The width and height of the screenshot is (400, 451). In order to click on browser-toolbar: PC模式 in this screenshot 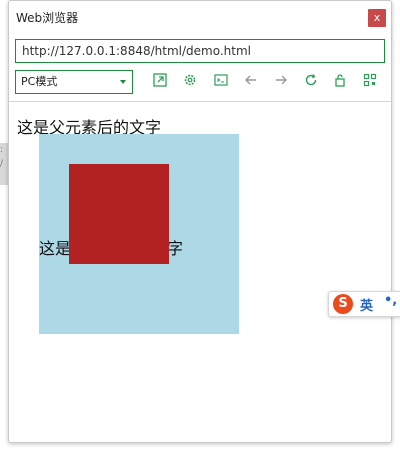, I will do `click(201, 83)`.